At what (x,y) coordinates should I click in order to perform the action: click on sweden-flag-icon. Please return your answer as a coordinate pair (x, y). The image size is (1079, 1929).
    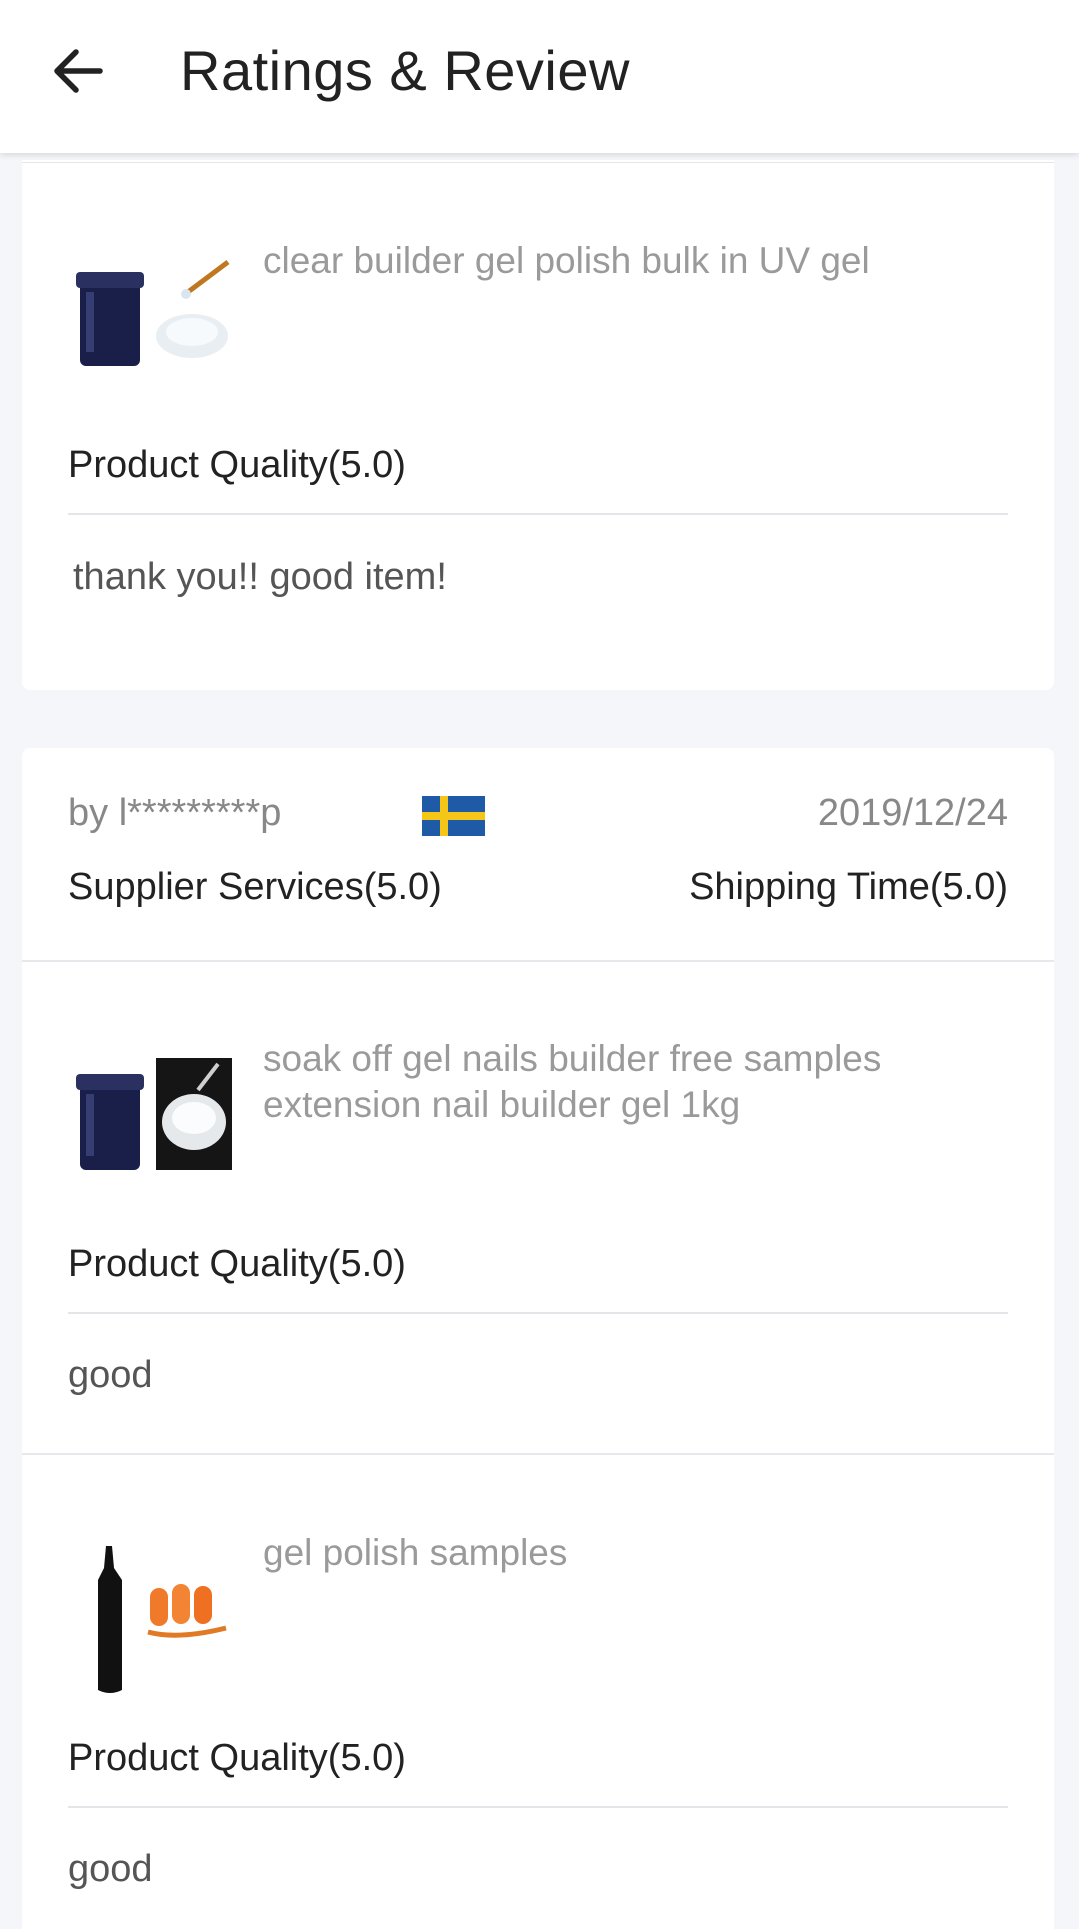
    Looking at the image, I should click on (453, 816).